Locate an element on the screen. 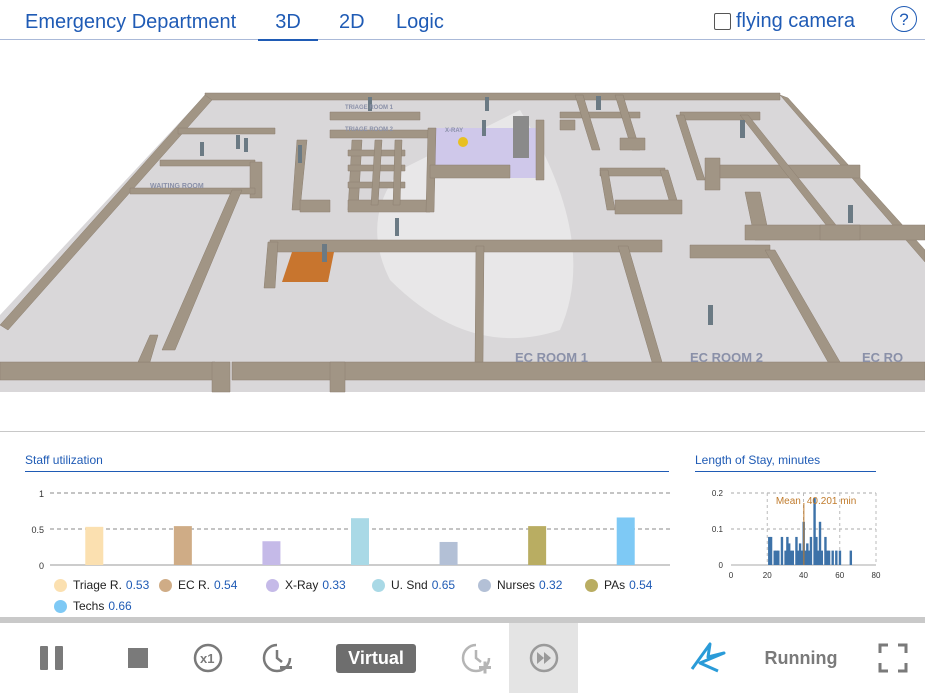 This screenshot has height=693, width=925. legend-label: PAs is located at coordinates (615, 585).